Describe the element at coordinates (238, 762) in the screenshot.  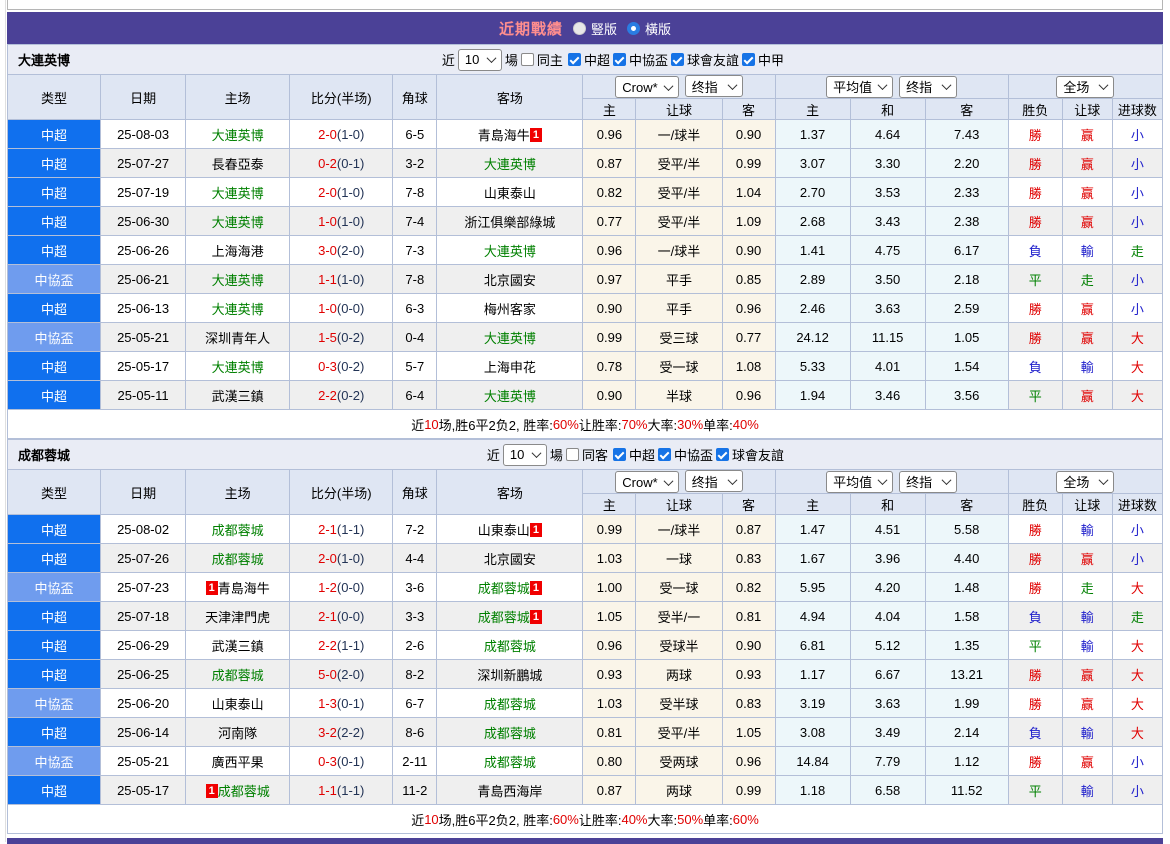
I see `home-team-link: 廣西平果` at that location.